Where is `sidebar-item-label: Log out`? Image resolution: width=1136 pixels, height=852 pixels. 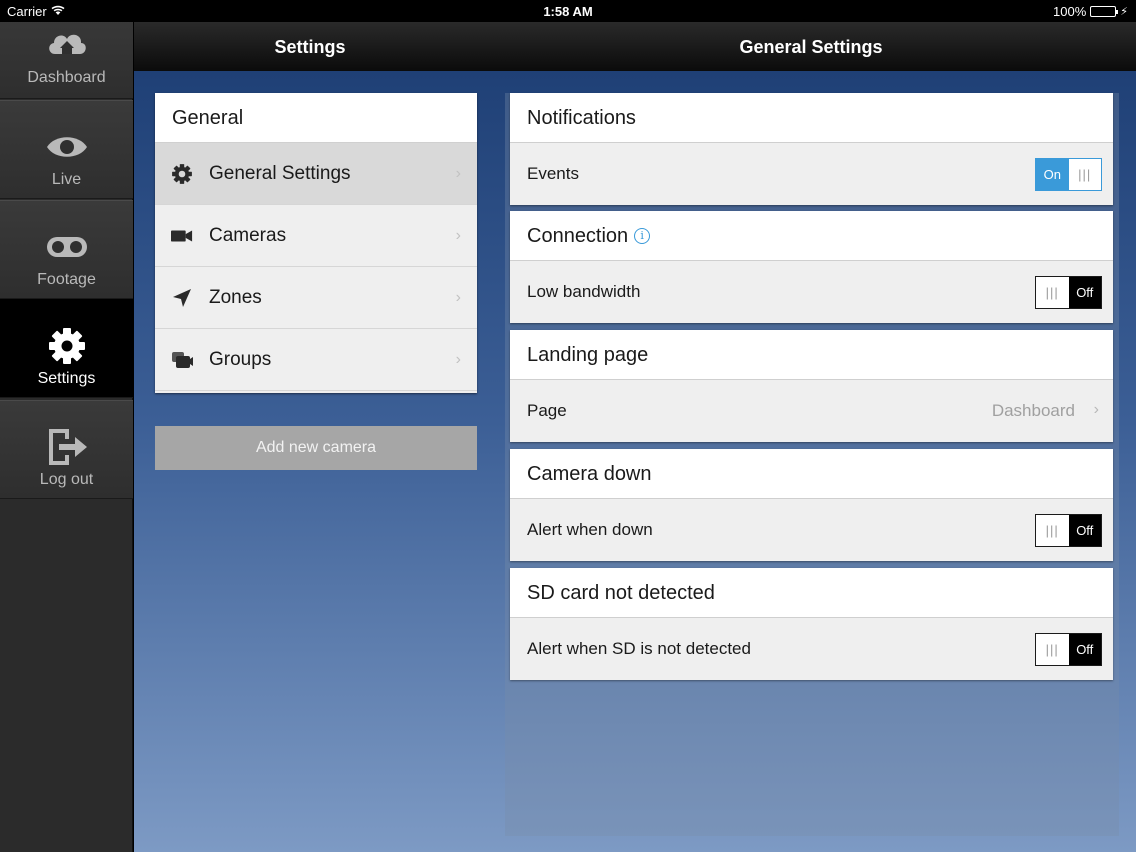
sidebar-item-label: Log out is located at coordinates (66, 479).